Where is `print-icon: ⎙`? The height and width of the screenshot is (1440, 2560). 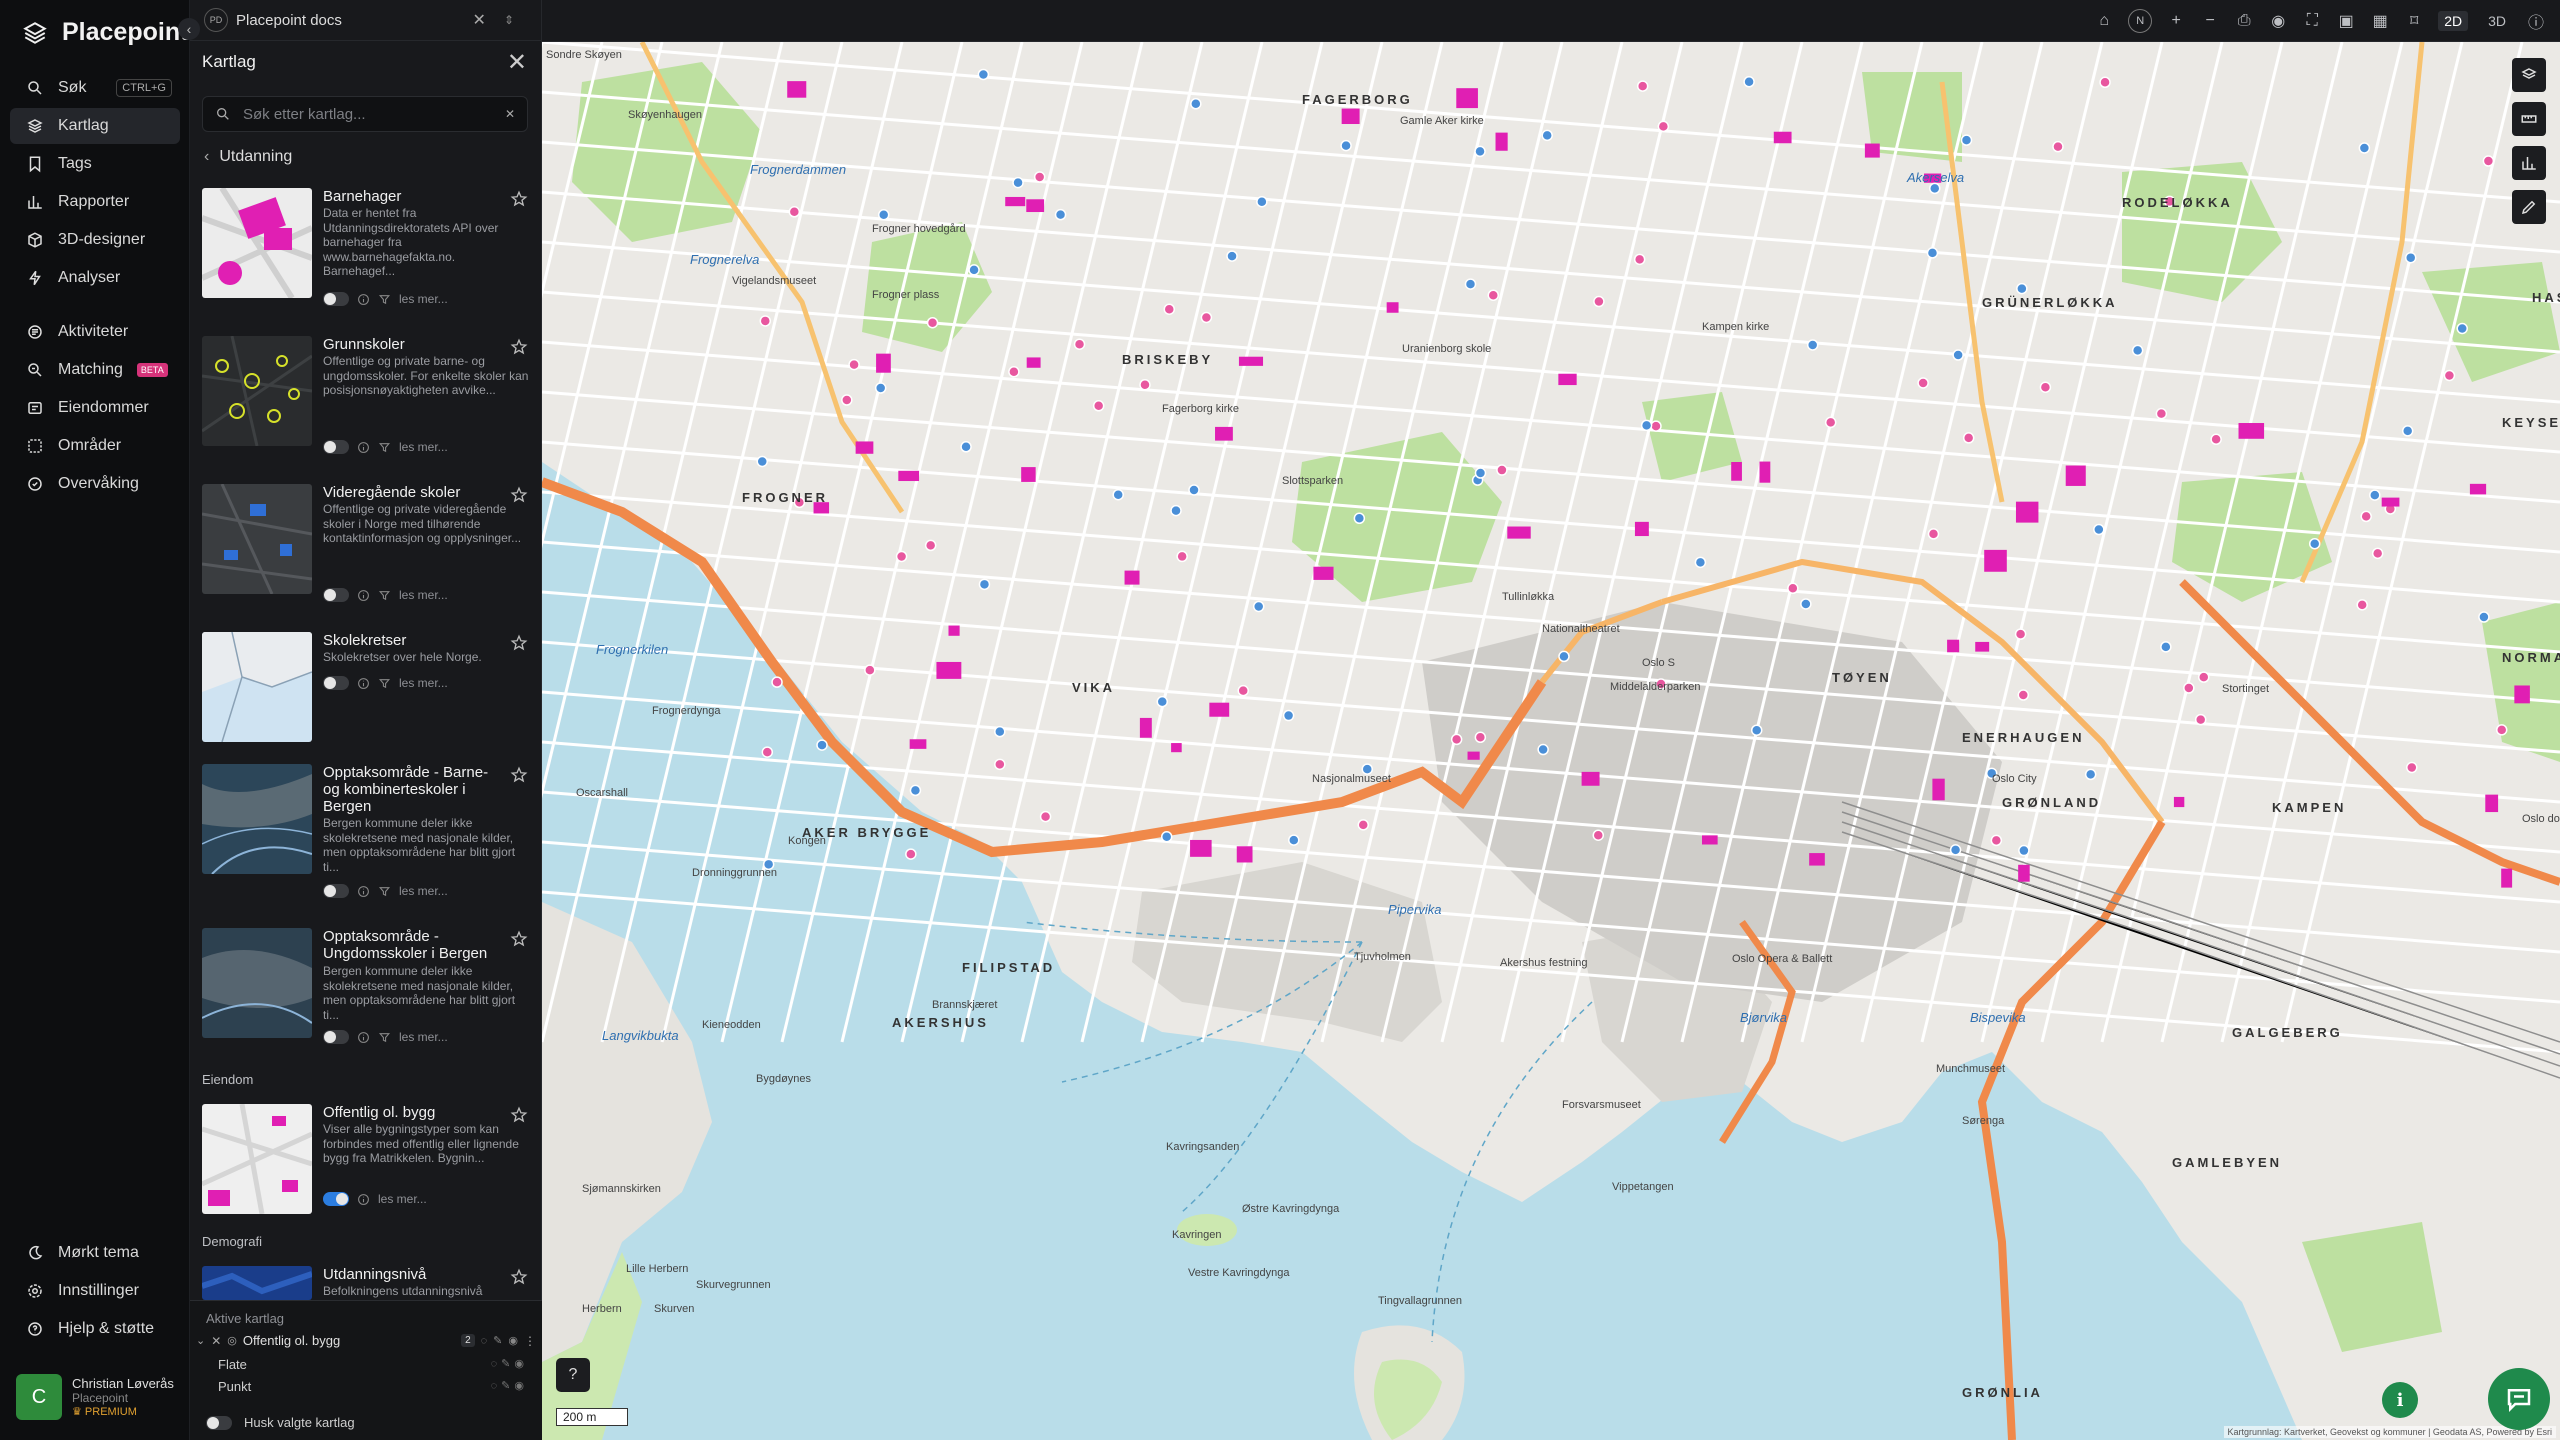
print-icon: ⎙ is located at coordinates (2244, 21).